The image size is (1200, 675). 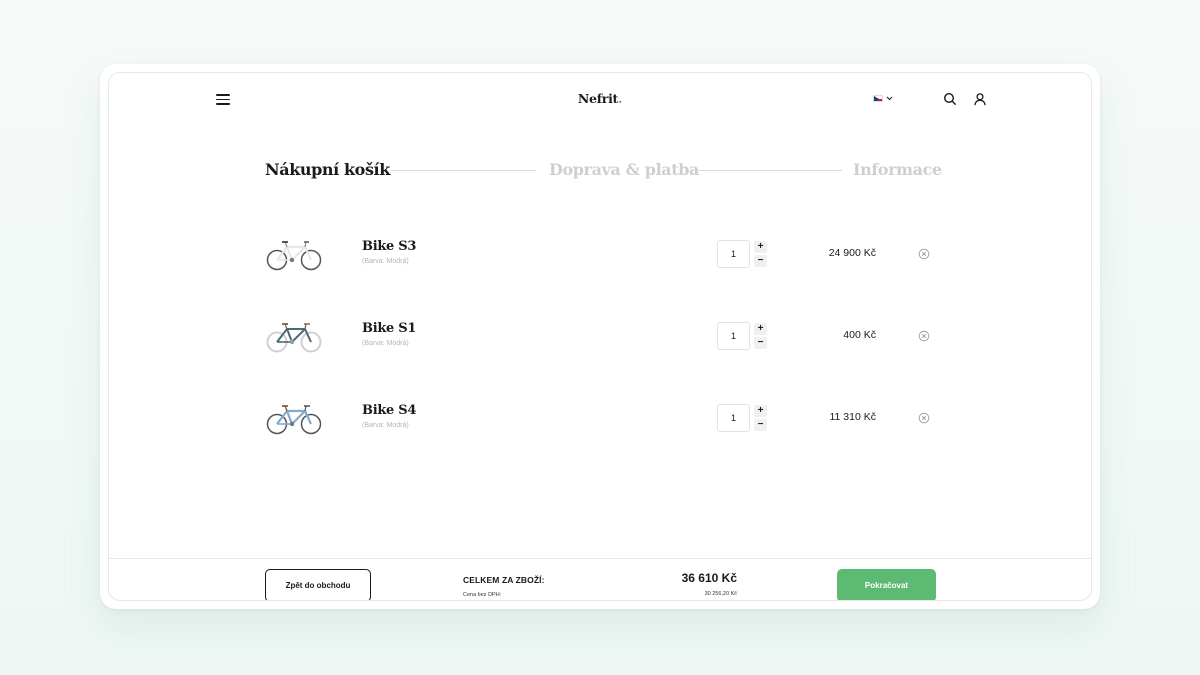 I want to click on total-label: CELKEM ZA ZBOŽÍ:, so click(x=504, y=580).